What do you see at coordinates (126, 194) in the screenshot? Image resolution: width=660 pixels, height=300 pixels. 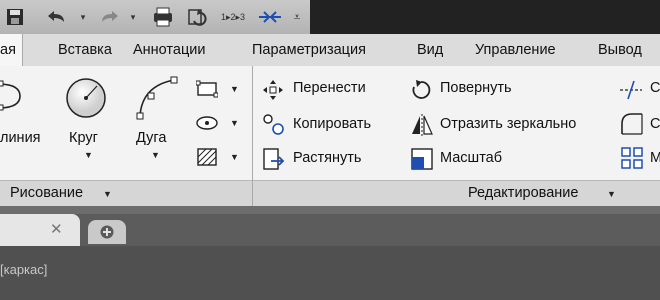 I see `draw-panel-title-bar: Рисование ▼` at bounding box center [126, 194].